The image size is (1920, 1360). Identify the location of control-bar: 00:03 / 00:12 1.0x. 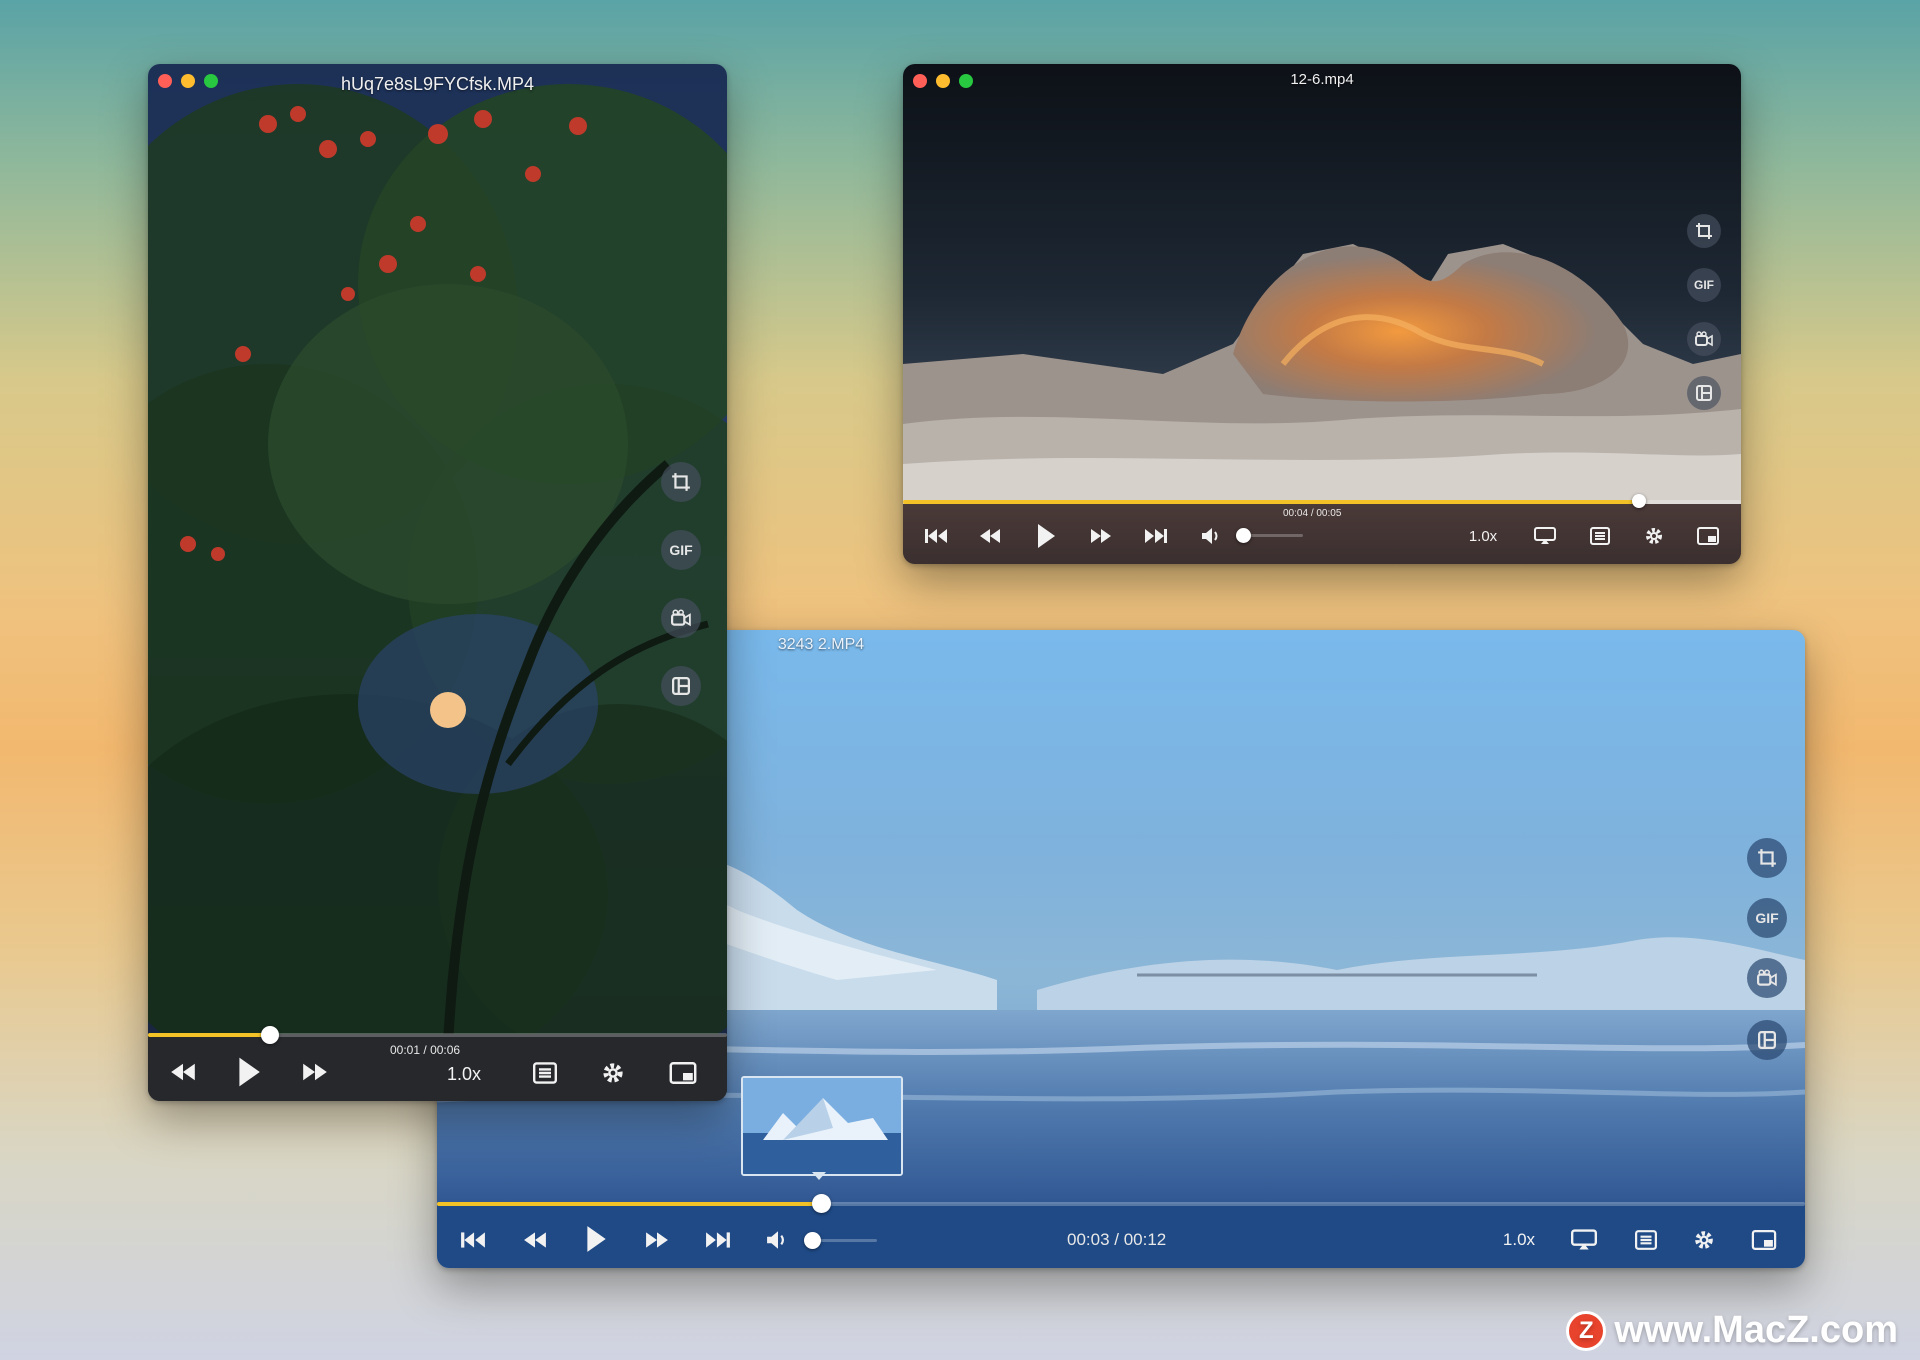
(1121, 1231).